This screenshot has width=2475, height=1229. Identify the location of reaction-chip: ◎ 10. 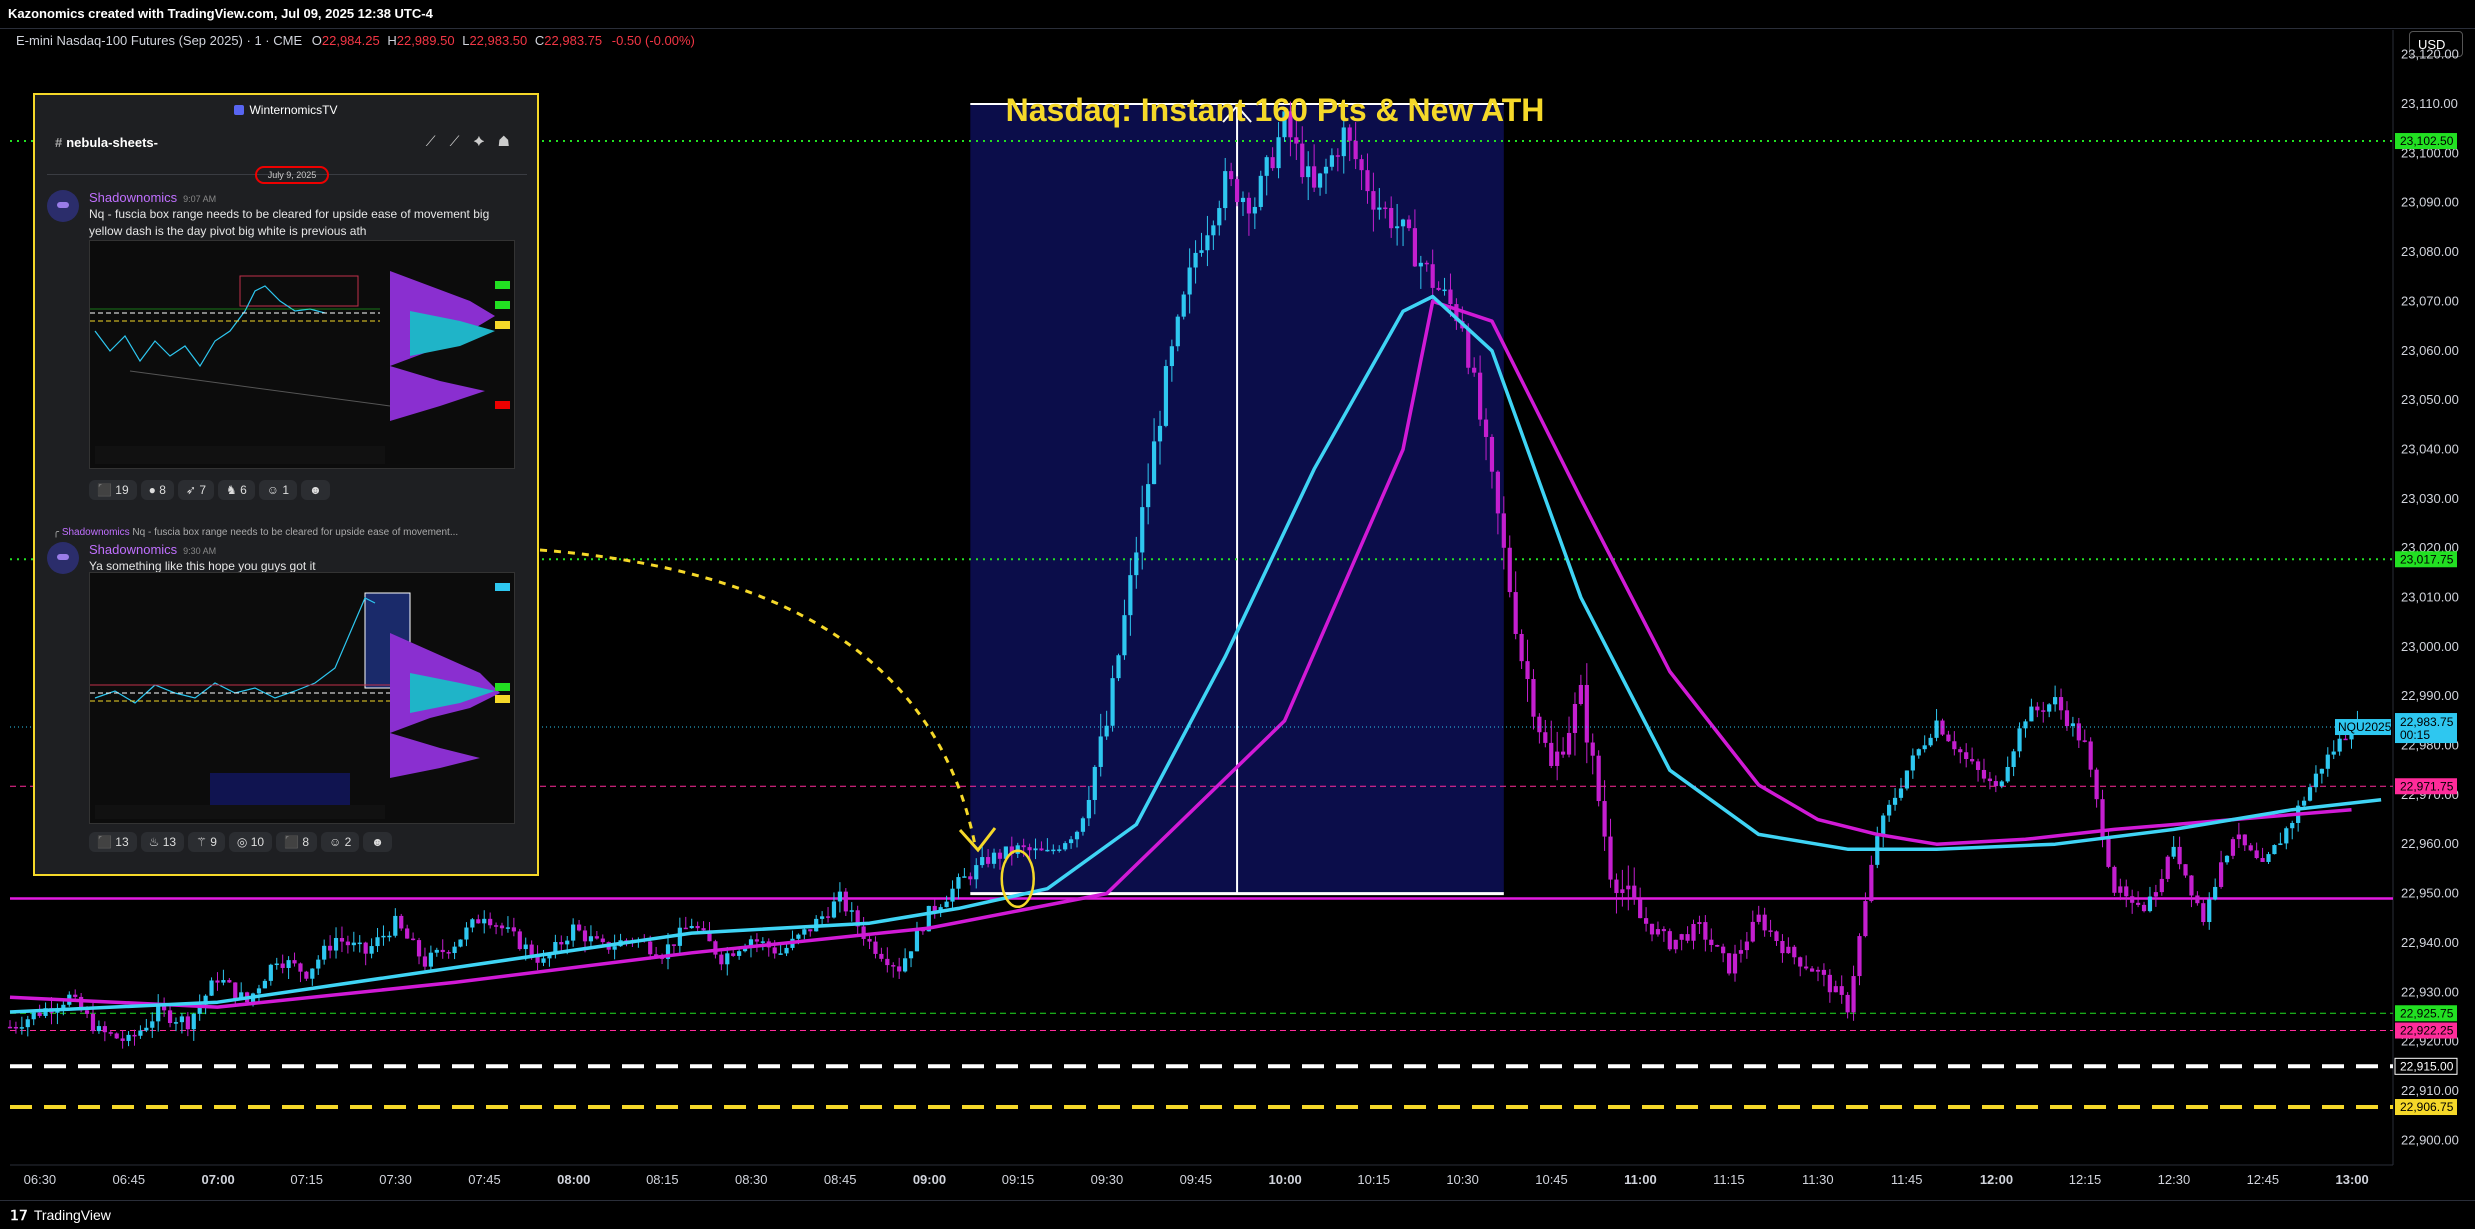
(250, 842).